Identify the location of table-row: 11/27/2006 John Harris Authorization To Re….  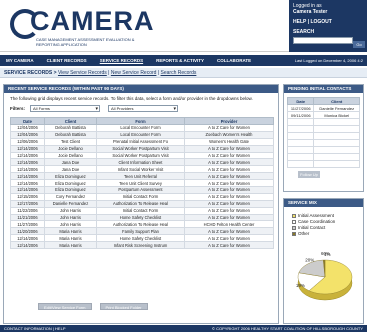
(142, 224).